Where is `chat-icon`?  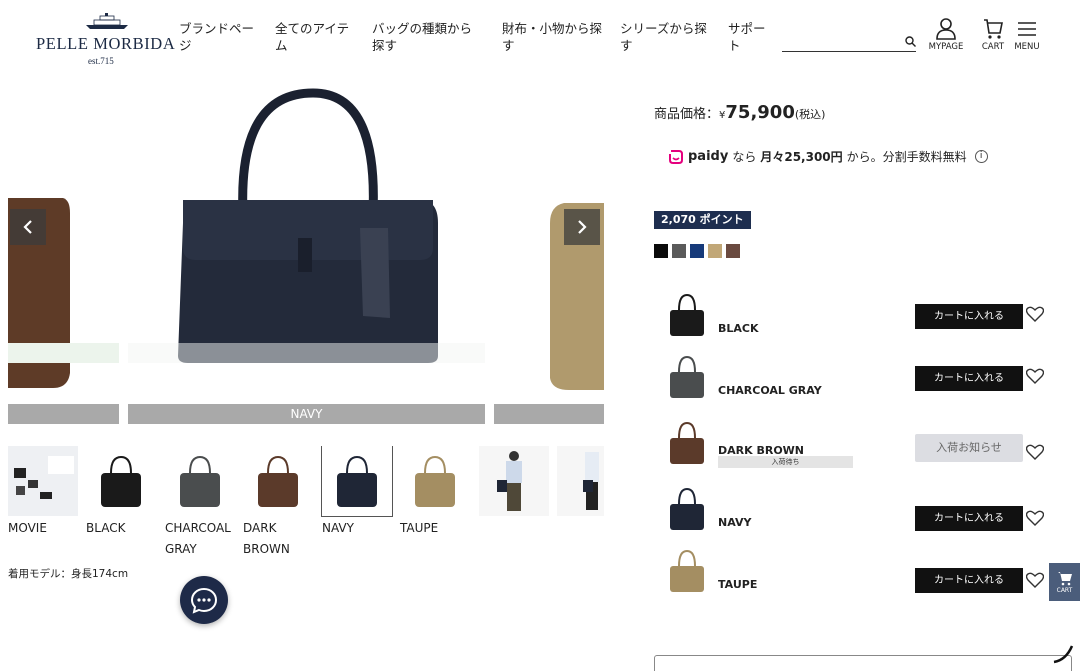
chat-icon is located at coordinates (204, 600).